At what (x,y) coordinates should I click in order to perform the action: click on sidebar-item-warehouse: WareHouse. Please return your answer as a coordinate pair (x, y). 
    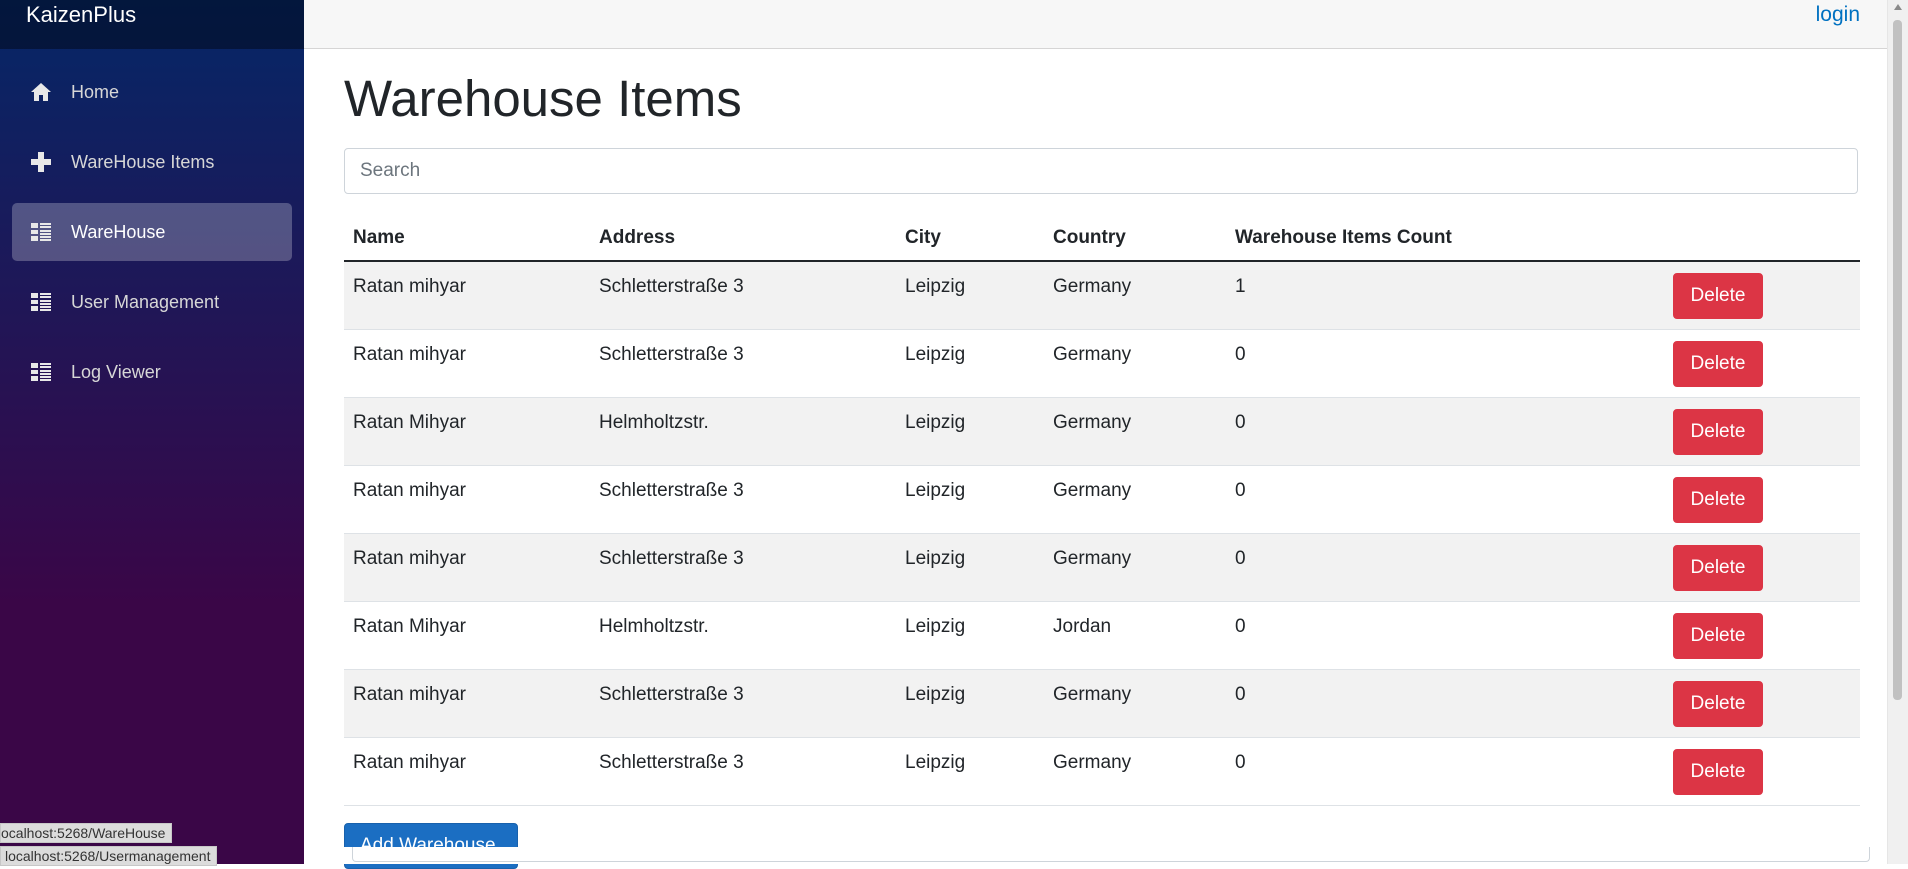
    Looking at the image, I should click on (152, 232).